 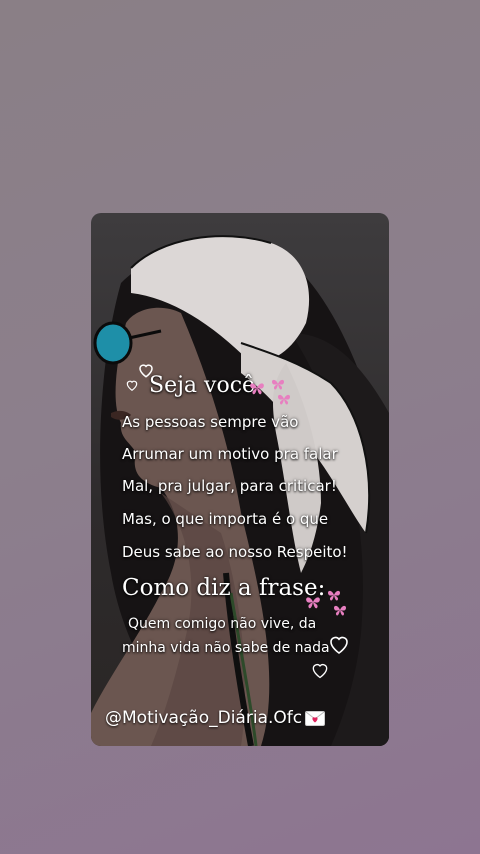 I want to click on watermark: @Motivação_Diária.Ofc, so click(x=215, y=718).